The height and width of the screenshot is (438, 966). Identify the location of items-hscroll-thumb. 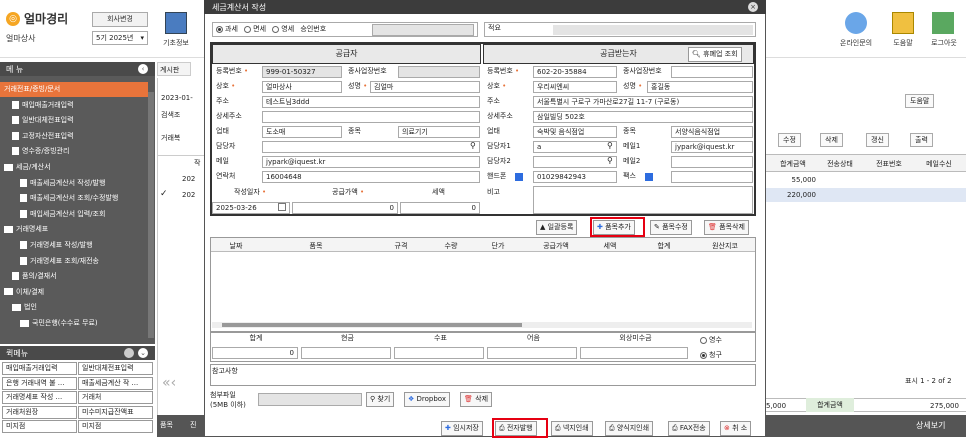
(372, 325).